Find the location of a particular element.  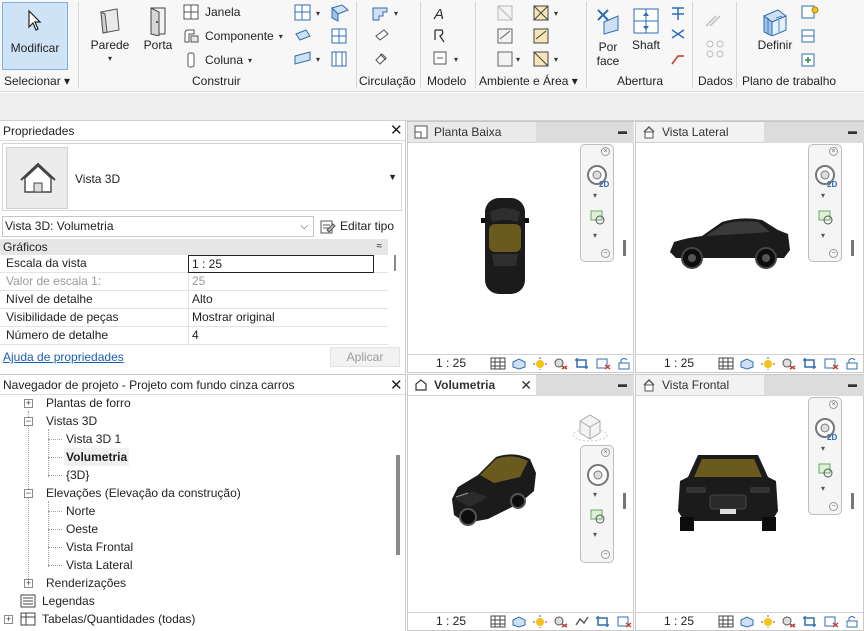

browser-scrollbar is located at coordinates (398, 505).